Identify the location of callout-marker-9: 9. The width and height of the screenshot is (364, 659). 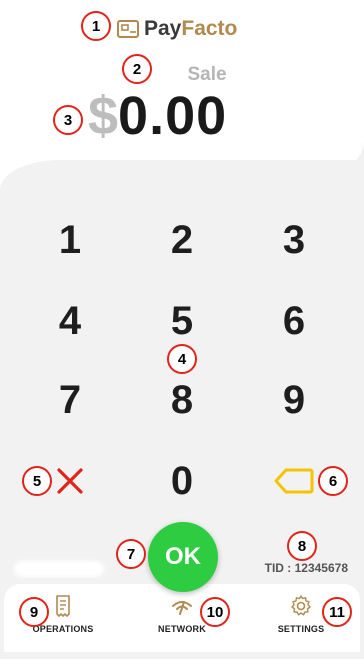
(34, 612).